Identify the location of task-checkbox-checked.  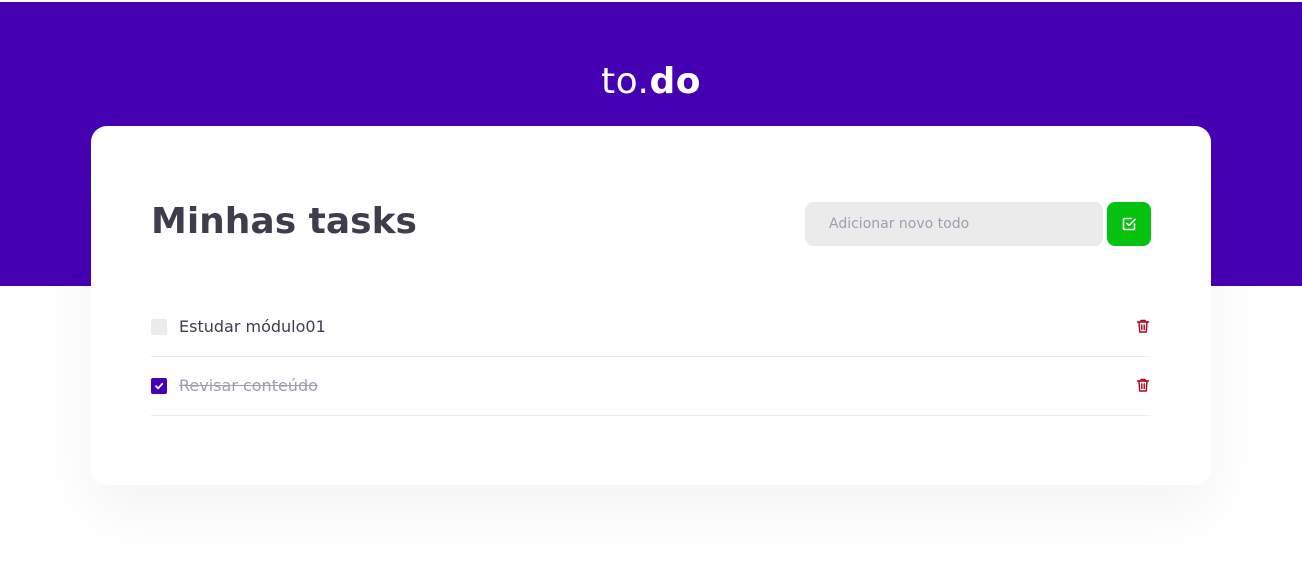
(159, 386).